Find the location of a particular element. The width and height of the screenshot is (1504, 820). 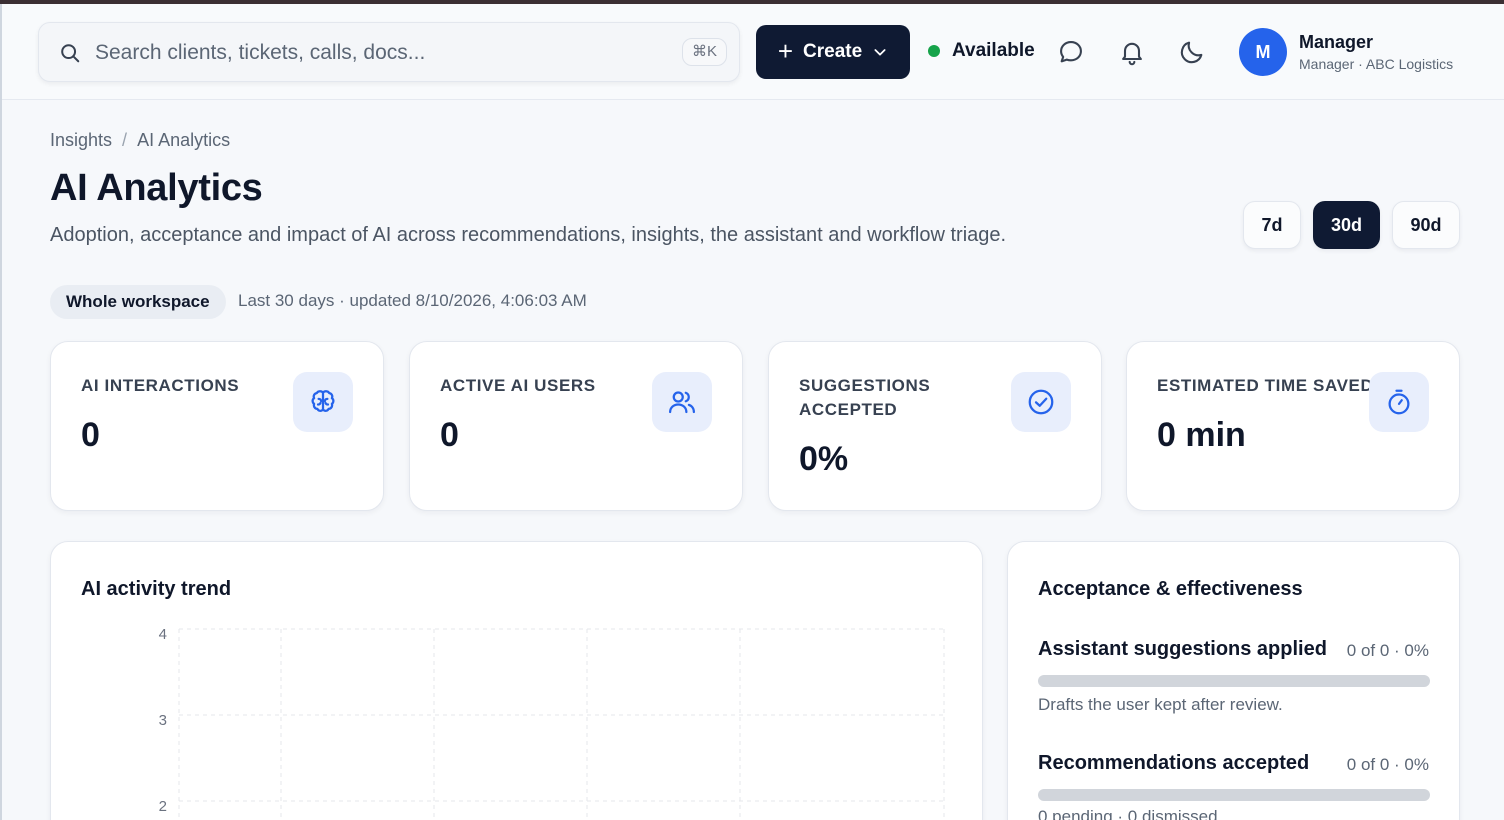

metric-description: Drafts the user kept after review. is located at coordinates (1160, 704).